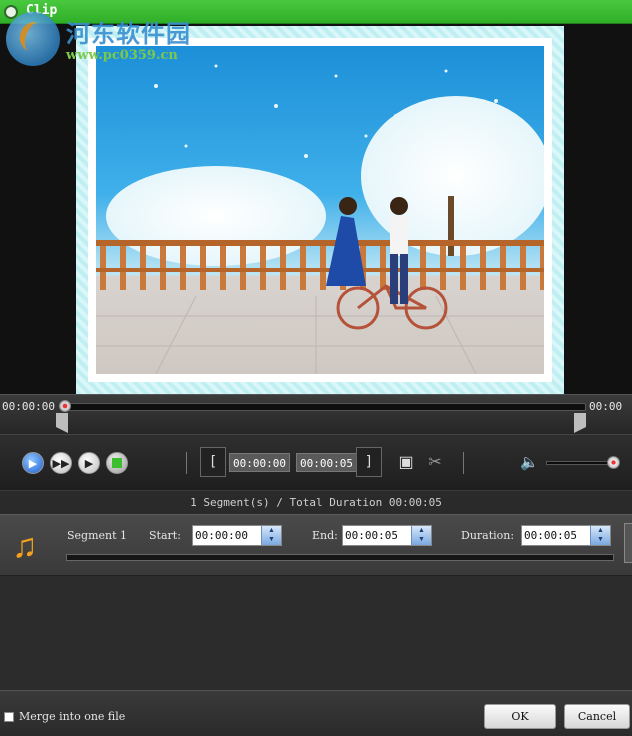 Image resolution: width=632 pixels, height=736 pixels. I want to click on duration-spinner: 00:00:05 ▲ ▼, so click(566, 535).